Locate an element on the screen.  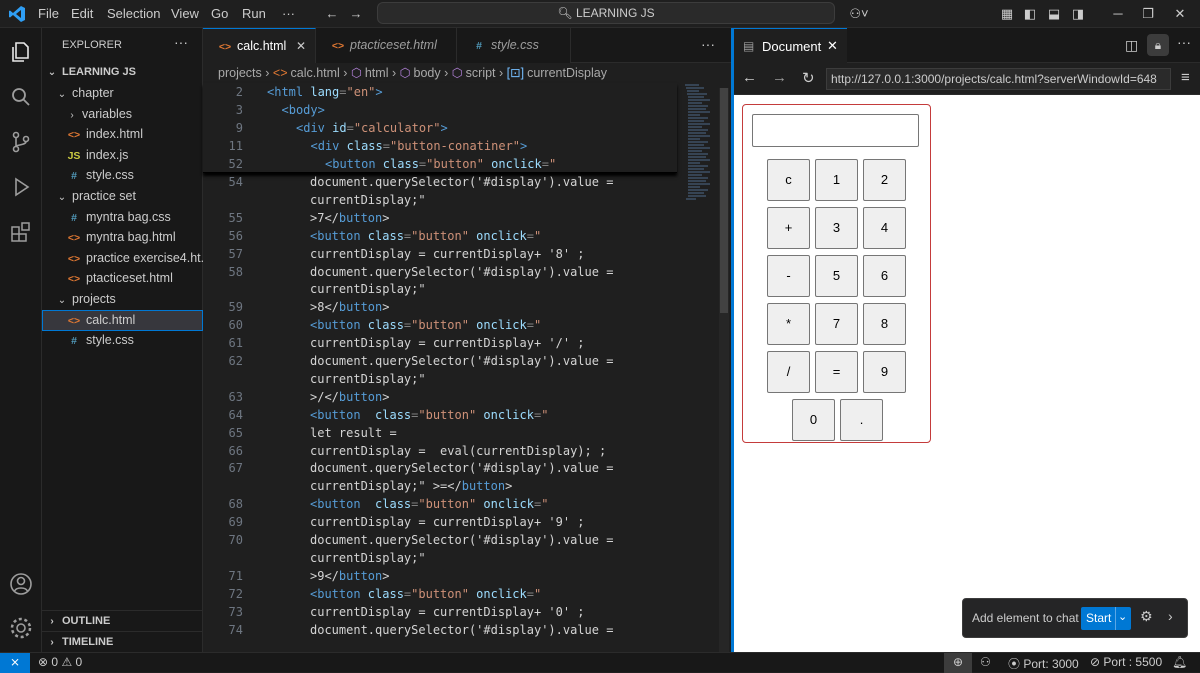
code-line: 2 <html lang="en"> is located at coordinates (467, 92).